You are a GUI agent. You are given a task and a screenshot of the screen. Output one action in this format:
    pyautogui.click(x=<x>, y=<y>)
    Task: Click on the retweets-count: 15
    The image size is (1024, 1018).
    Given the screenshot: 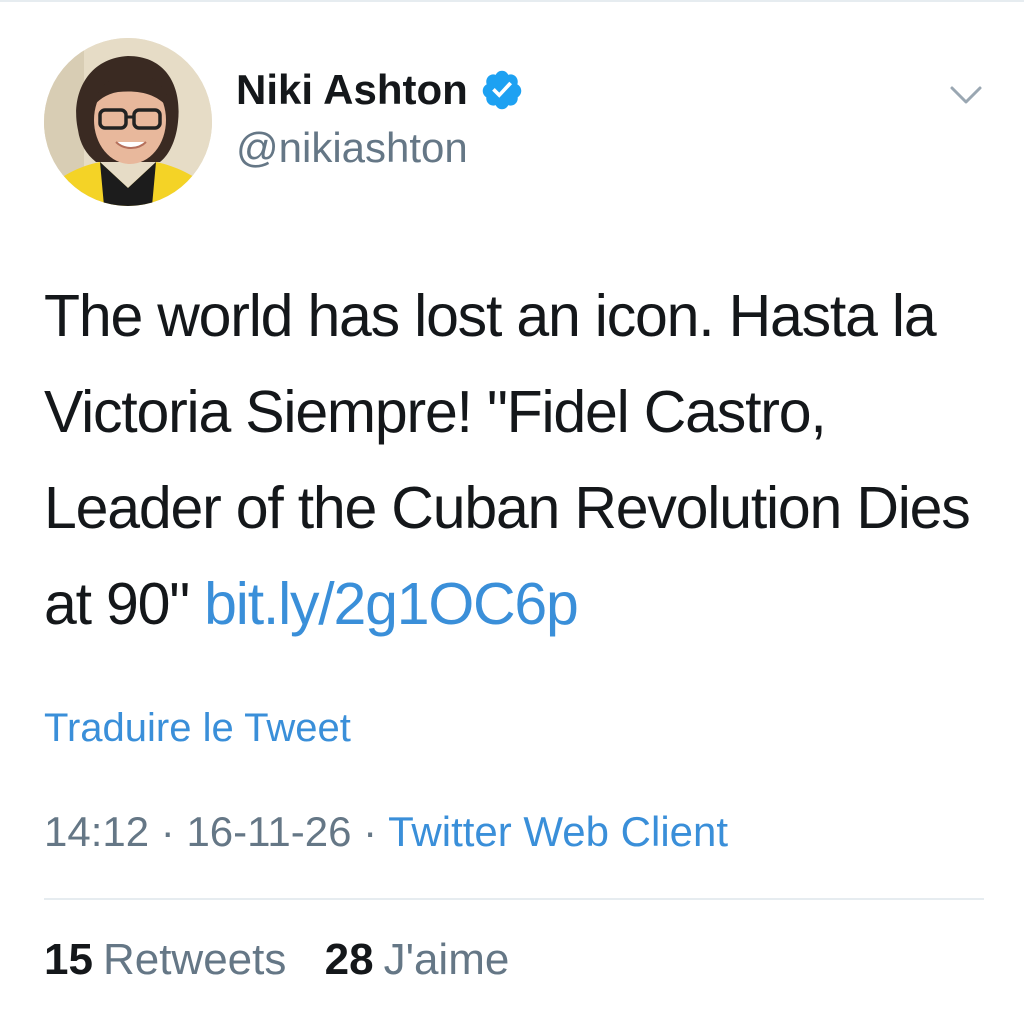 What is the action you would take?
    pyautogui.click(x=68, y=959)
    